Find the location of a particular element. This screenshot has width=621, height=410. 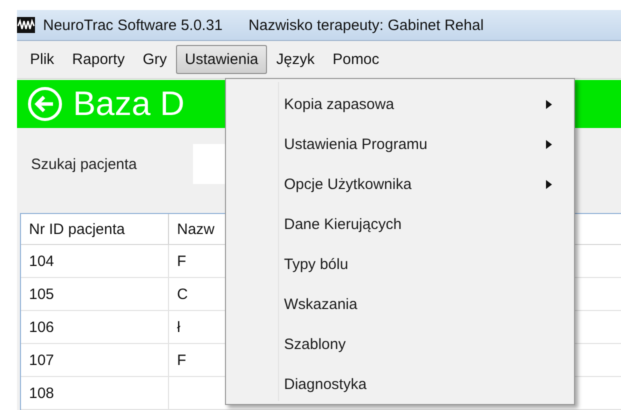

menu-item: Wskazania is located at coordinates (400, 304).